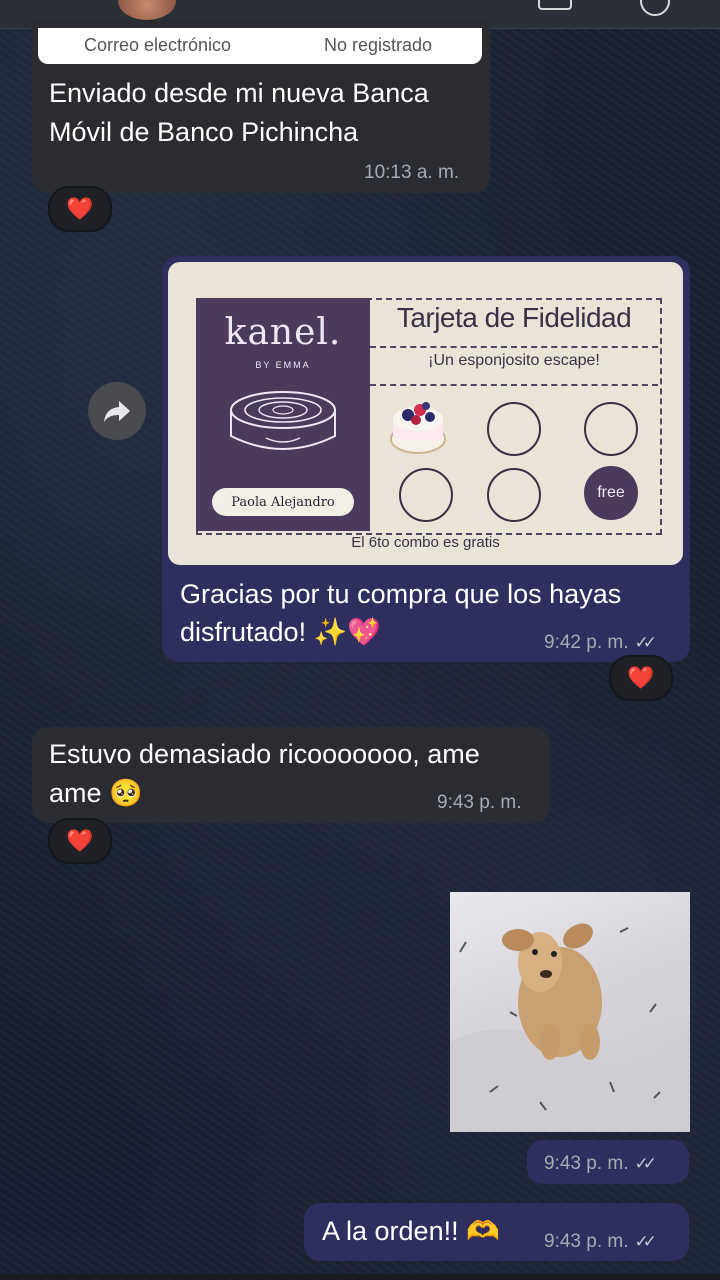 The width and height of the screenshot is (720, 1280). Describe the element at coordinates (360, 1277) in the screenshot. I see `bottom-bar` at that location.